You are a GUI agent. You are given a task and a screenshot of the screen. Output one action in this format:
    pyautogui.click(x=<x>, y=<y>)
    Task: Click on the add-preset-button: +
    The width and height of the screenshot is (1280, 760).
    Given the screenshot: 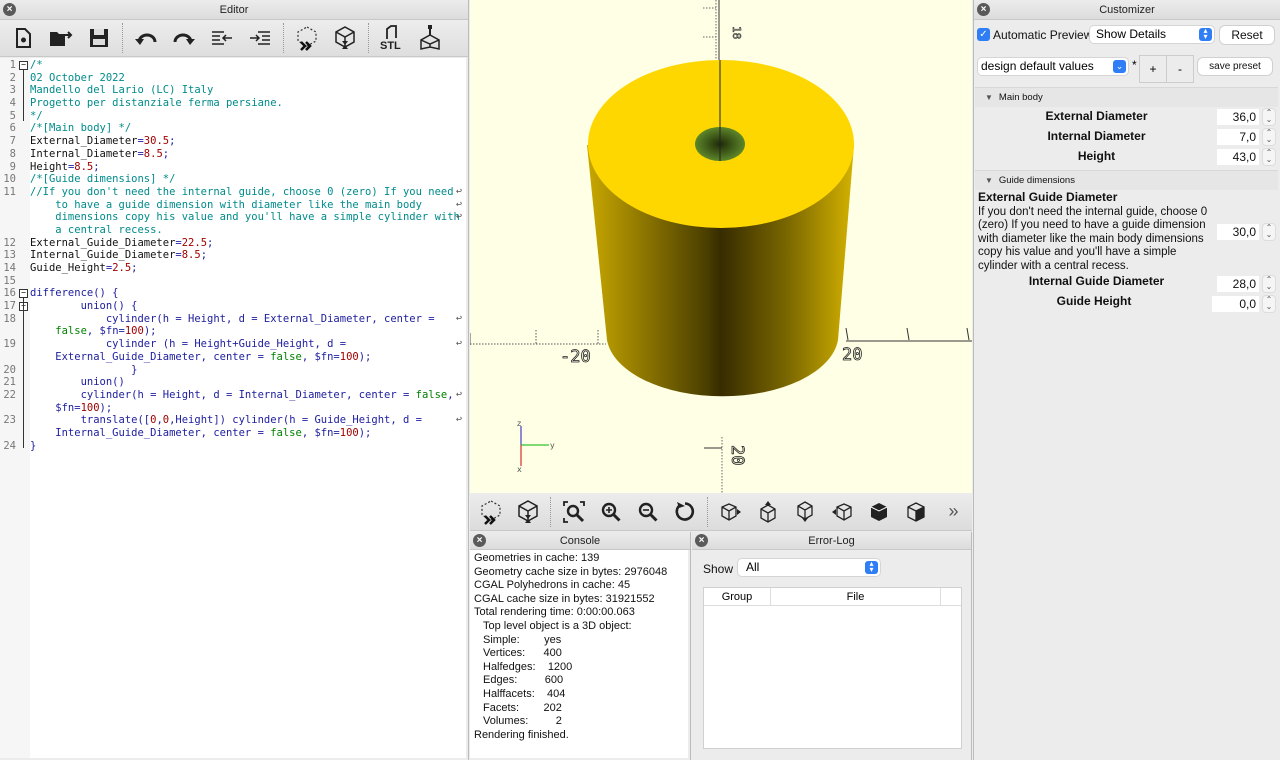 What is the action you would take?
    pyautogui.click(x=1153, y=69)
    